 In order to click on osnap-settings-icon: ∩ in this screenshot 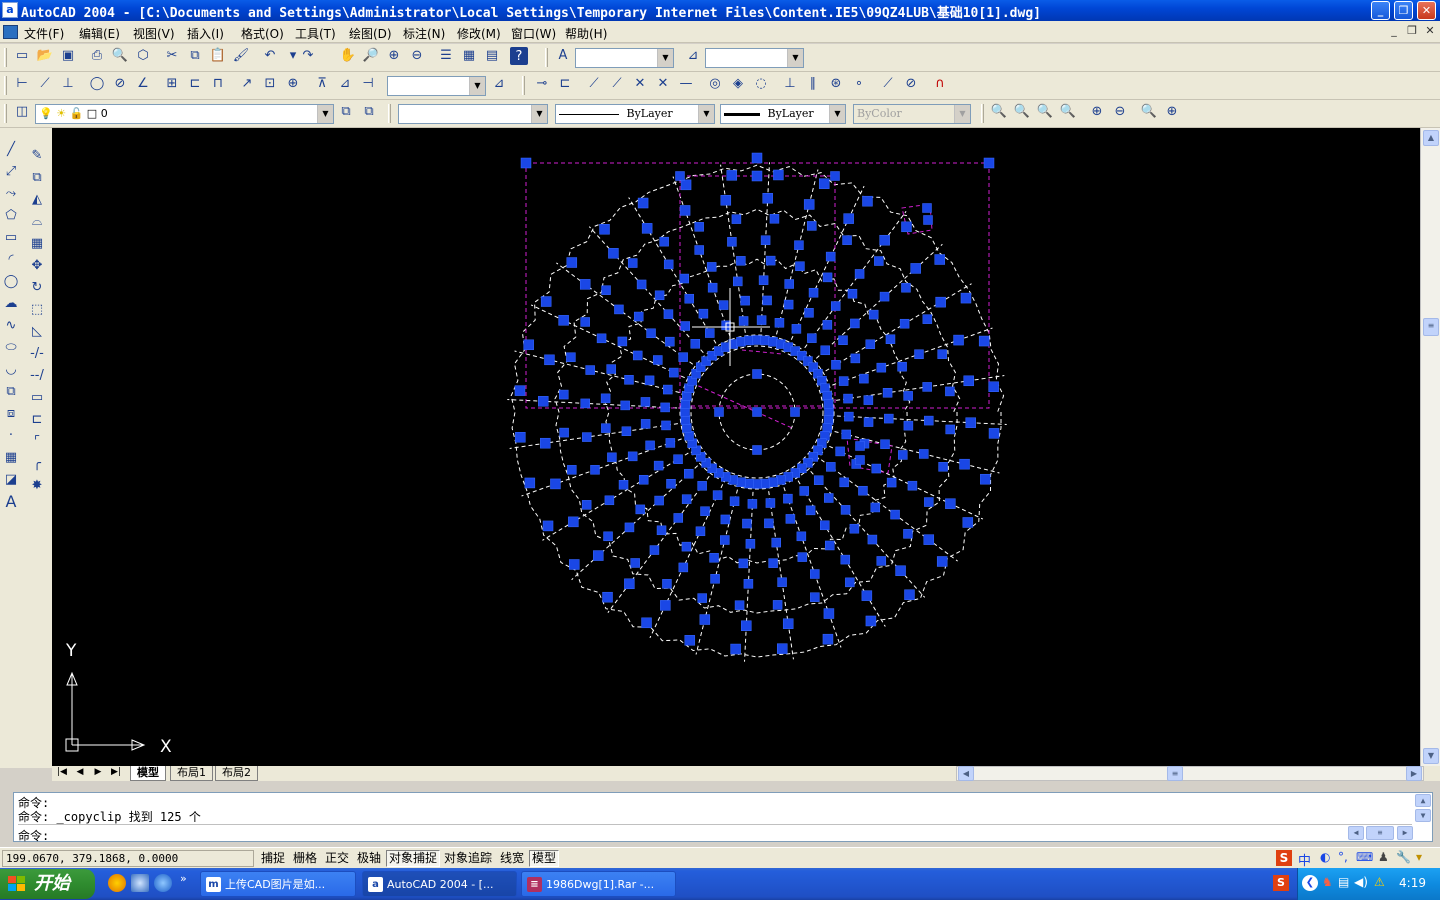, I will do `click(940, 83)`.